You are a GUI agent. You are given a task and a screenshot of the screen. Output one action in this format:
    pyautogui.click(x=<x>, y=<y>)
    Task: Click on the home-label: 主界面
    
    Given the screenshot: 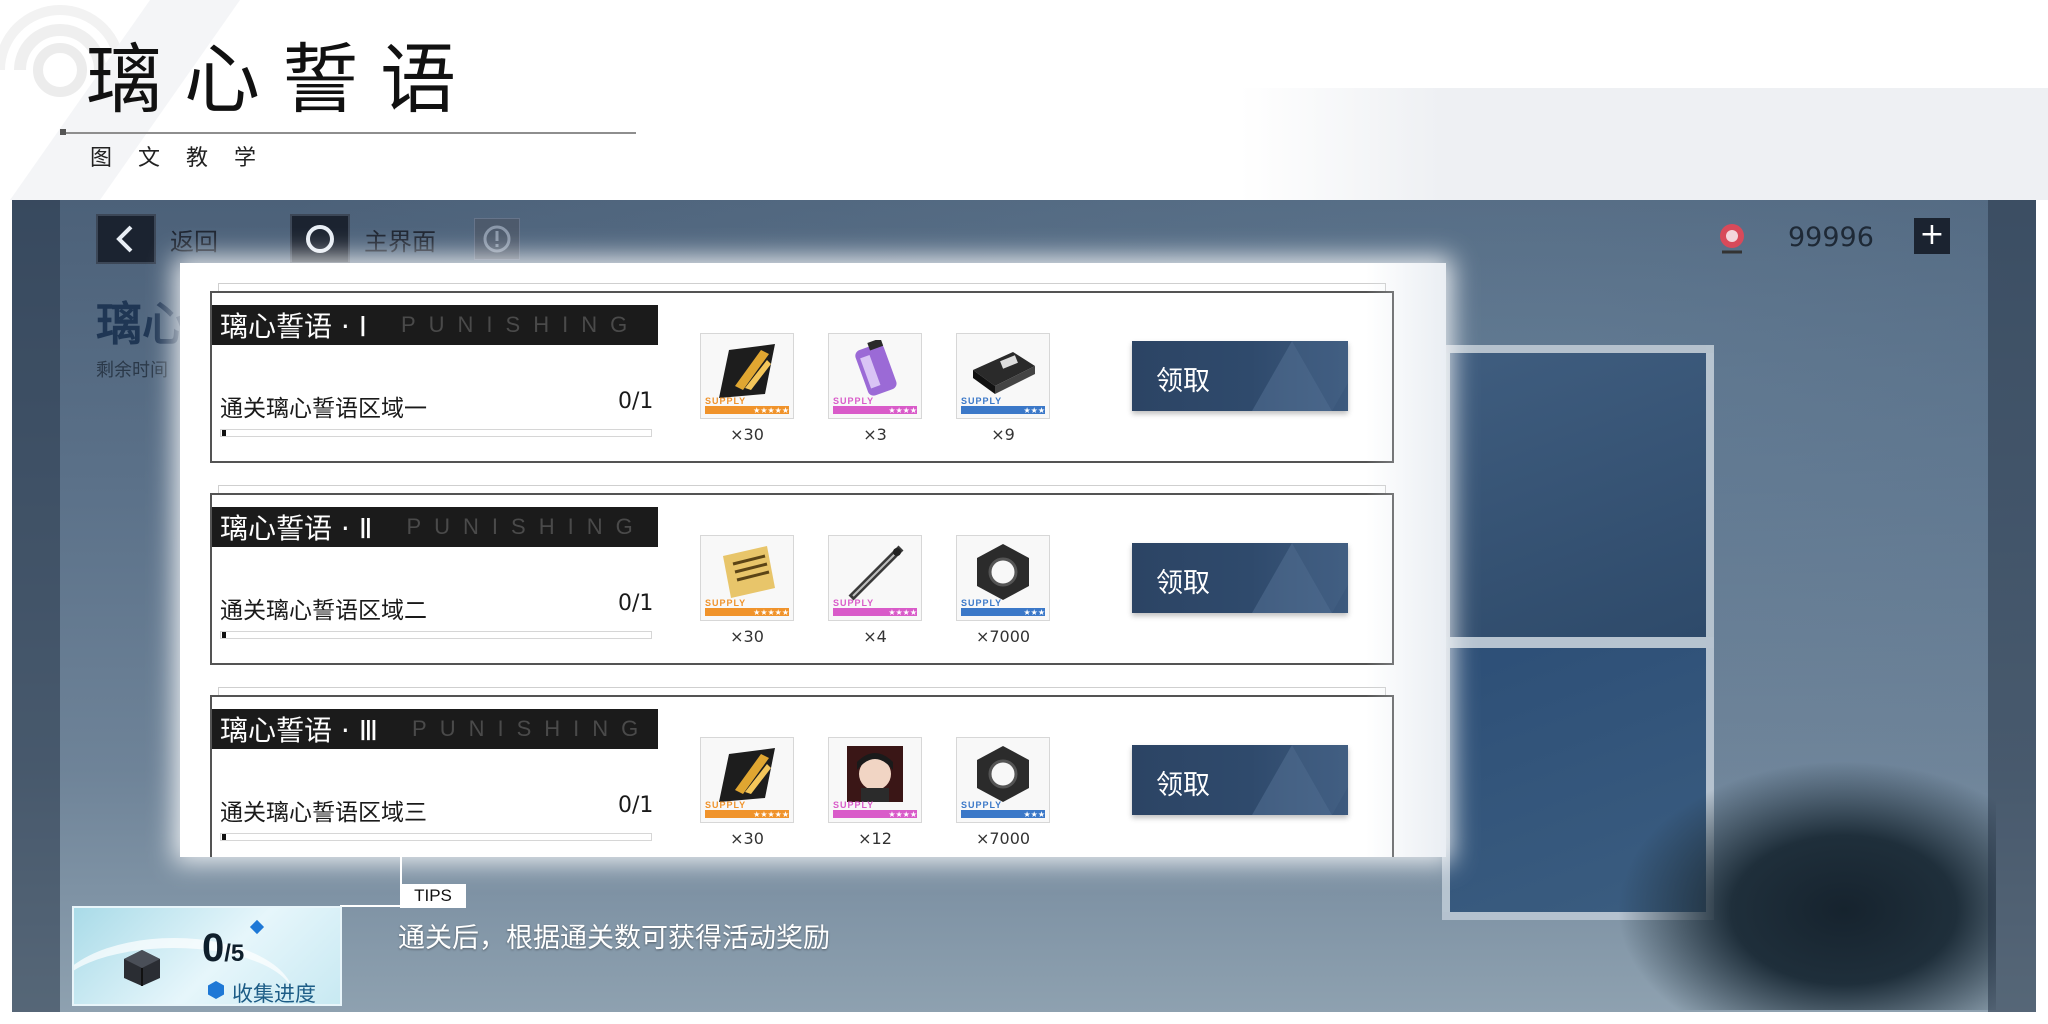 What is the action you would take?
    pyautogui.click(x=400, y=239)
    